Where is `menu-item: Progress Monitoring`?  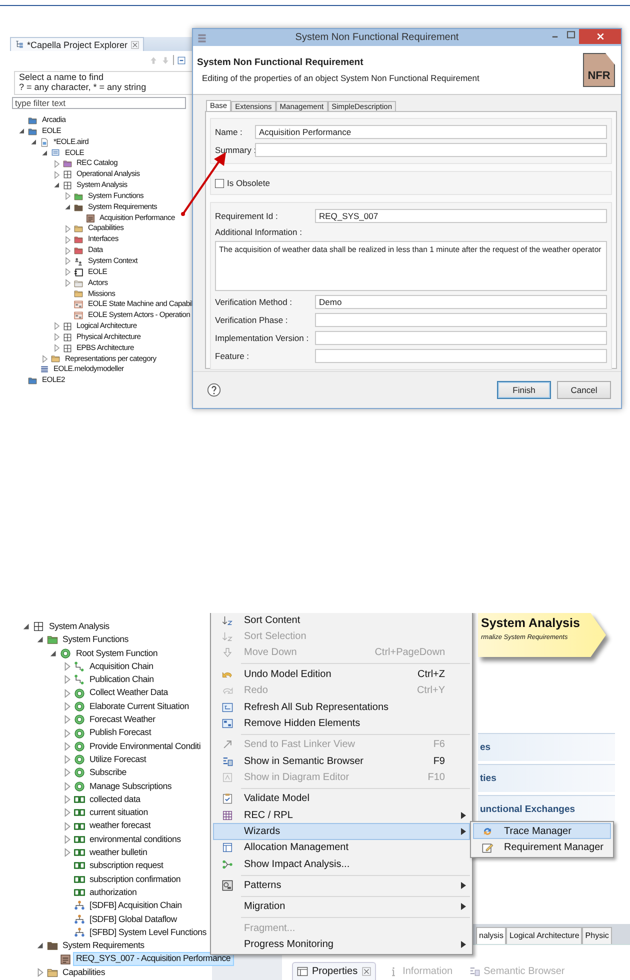 menu-item: Progress Monitoring is located at coordinates (341, 944).